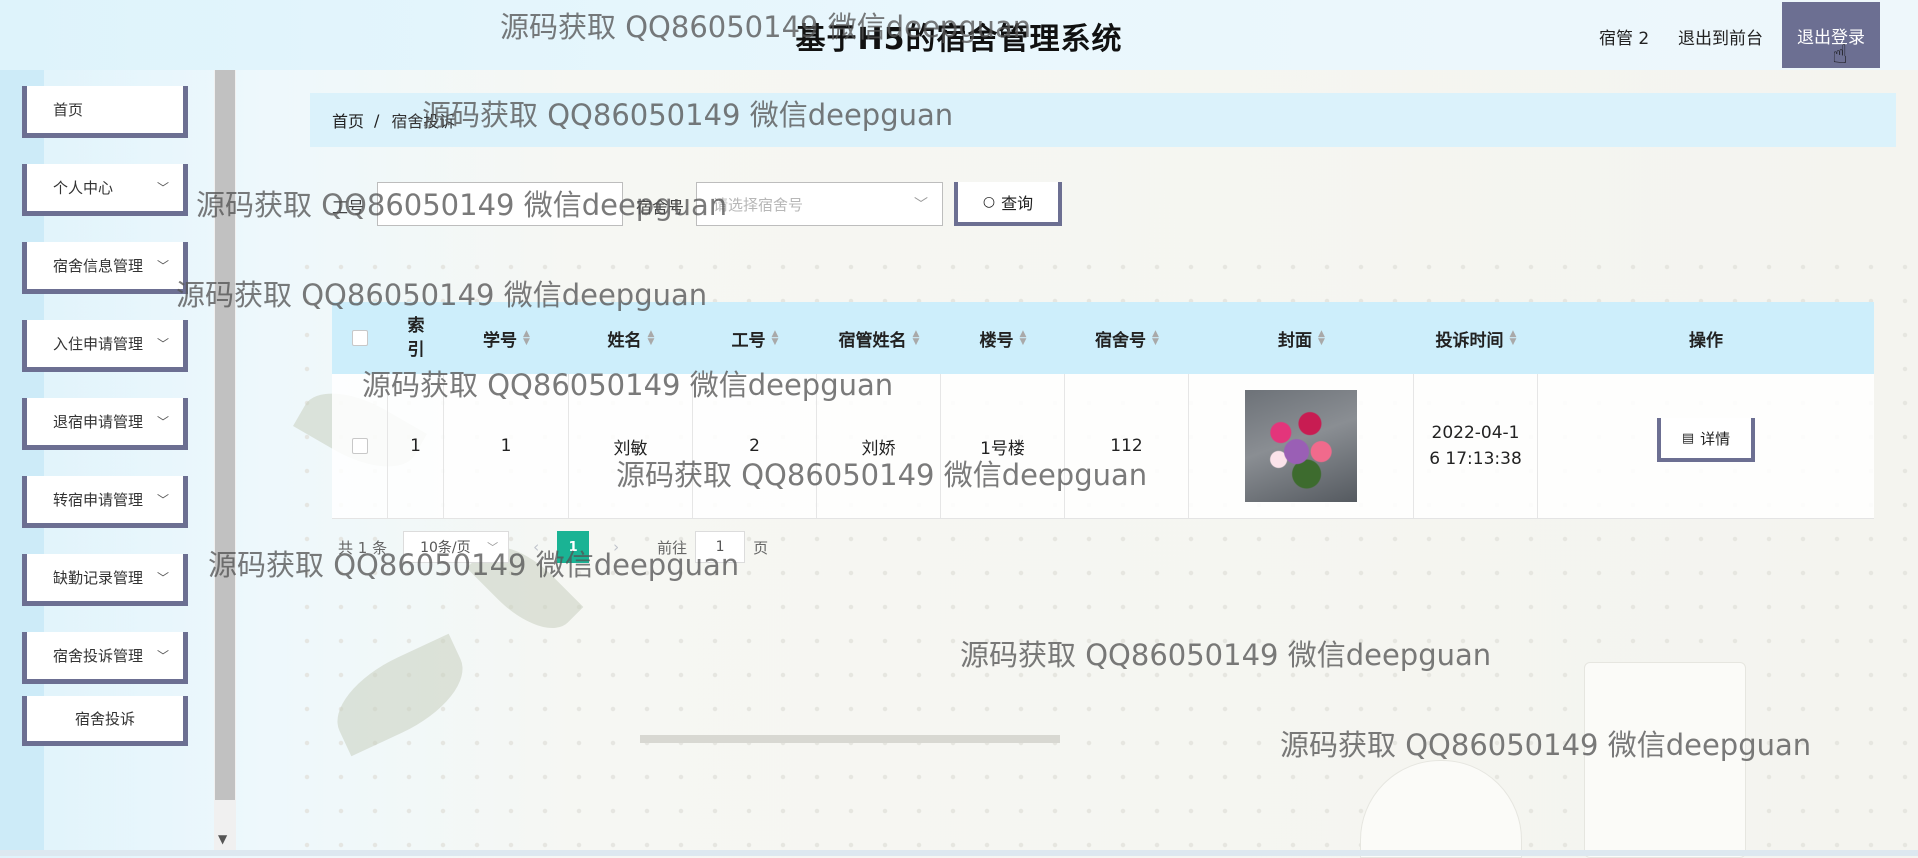 The image size is (1918, 858). I want to click on sidebar-item-label: 宿舍投诉, so click(104, 719).